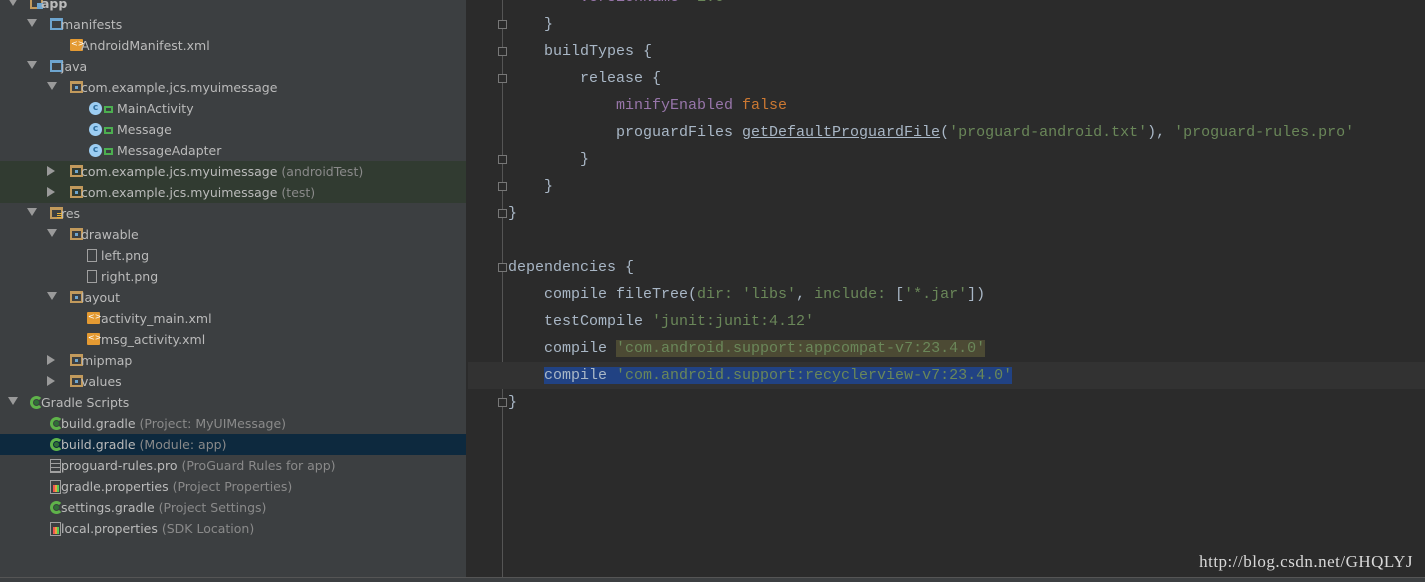 This screenshot has width=1425, height=582. What do you see at coordinates (233, 150) in the screenshot?
I see `tree-item: c MessageAdapter` at bounding box center [233, 150].